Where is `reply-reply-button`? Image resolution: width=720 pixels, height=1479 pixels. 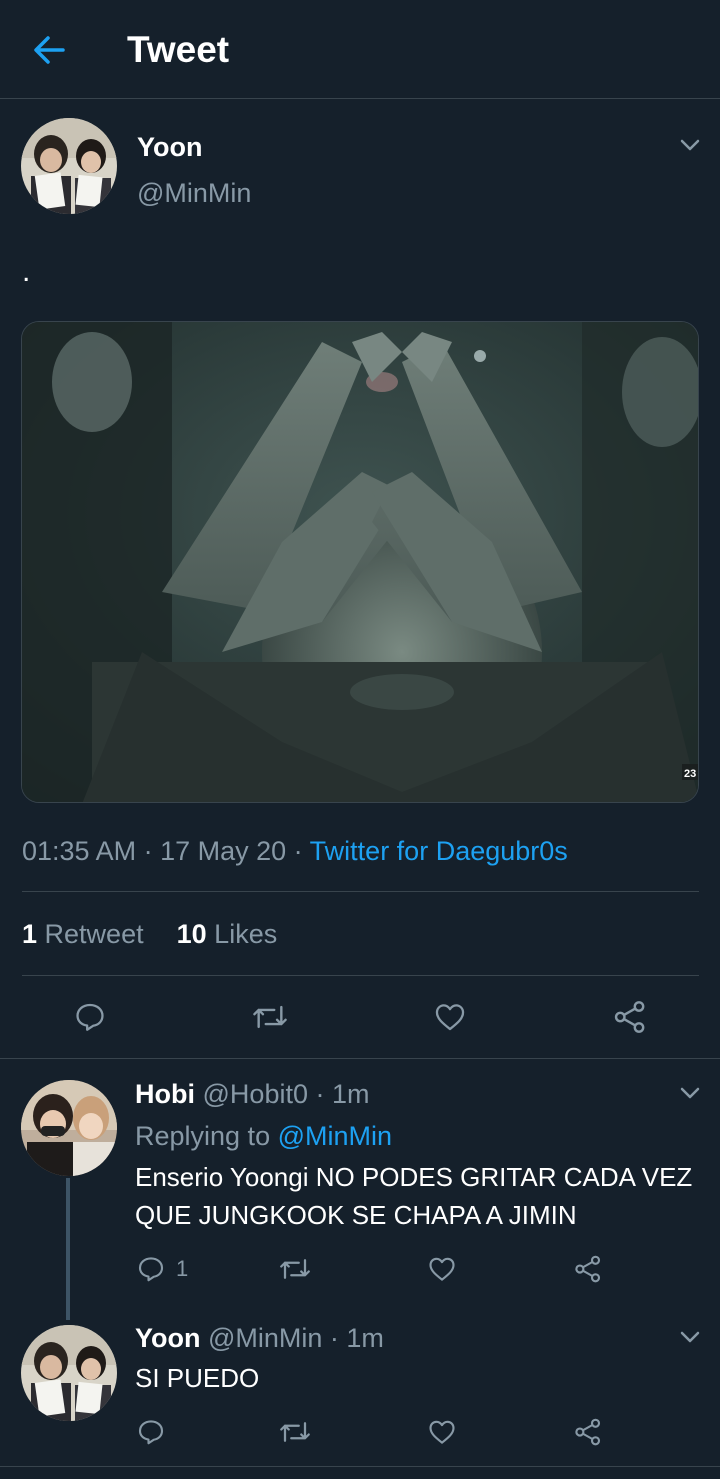
reply-reply-button is located at coordinates (151, 1432).